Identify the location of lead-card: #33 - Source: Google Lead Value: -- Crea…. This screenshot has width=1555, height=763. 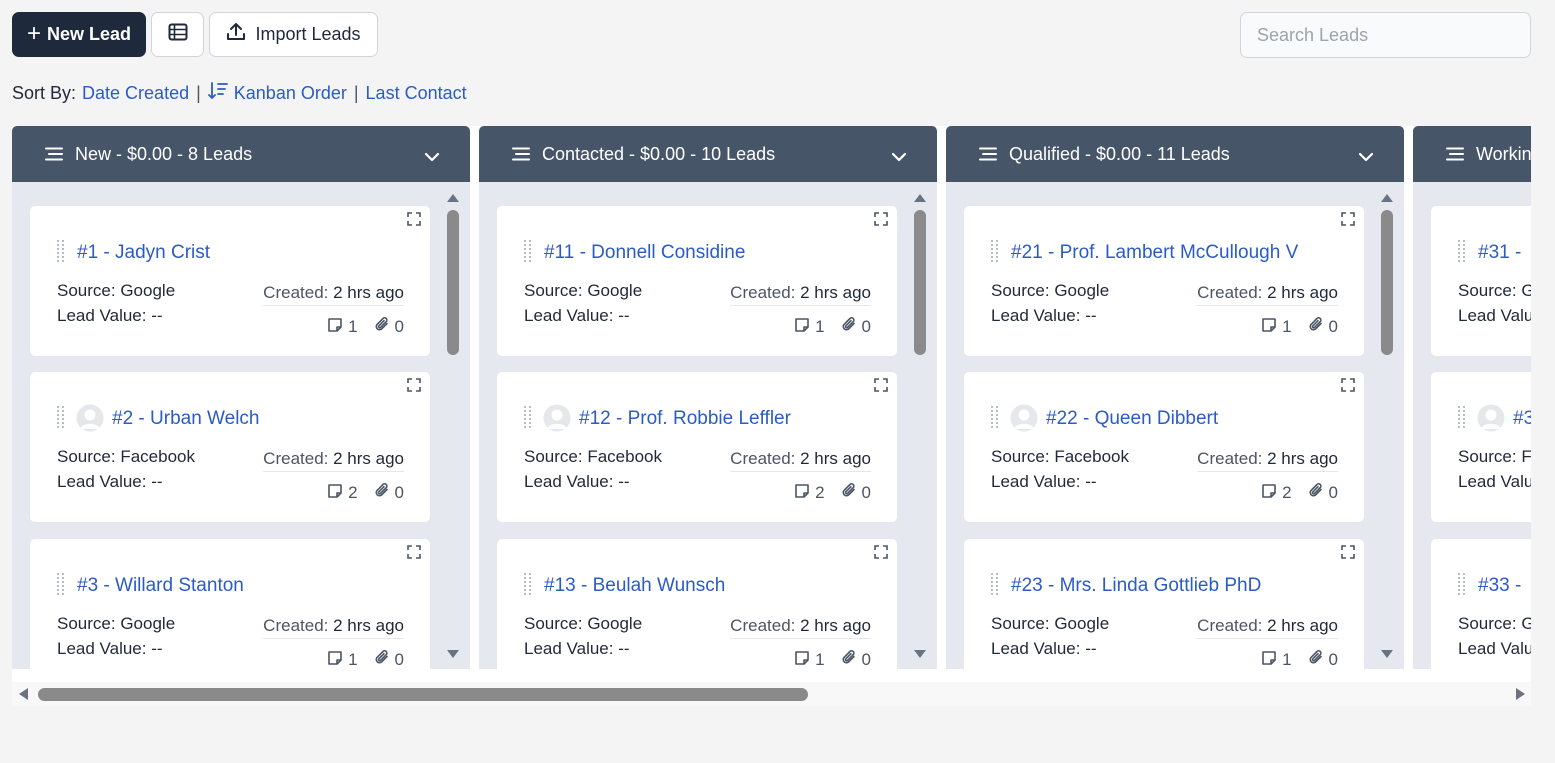
(1480, 603).